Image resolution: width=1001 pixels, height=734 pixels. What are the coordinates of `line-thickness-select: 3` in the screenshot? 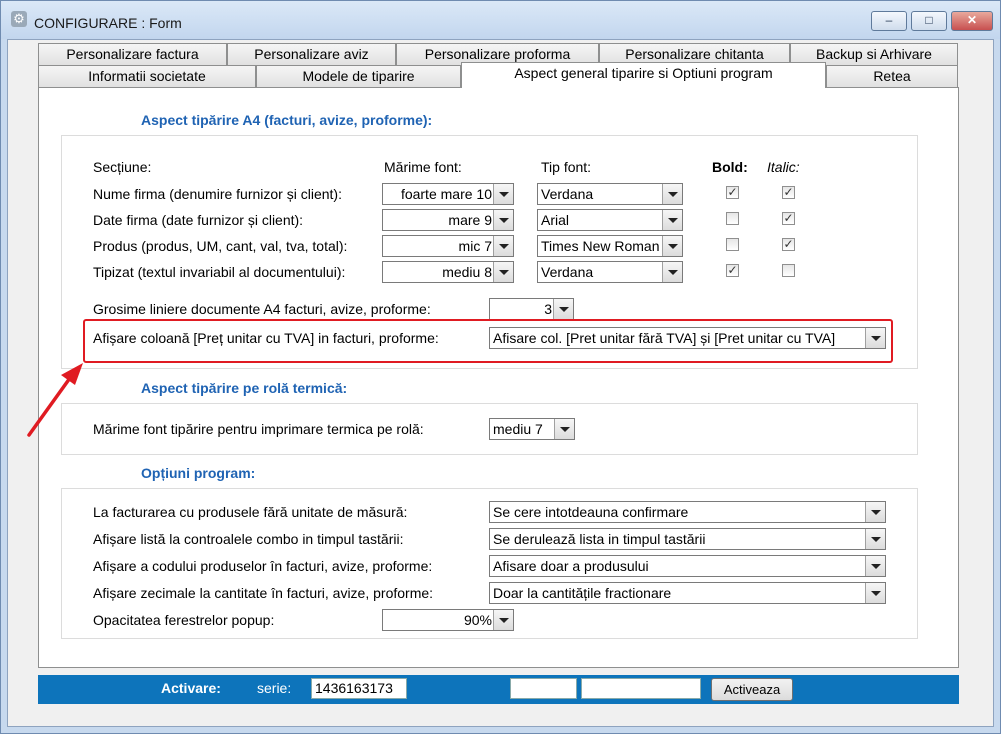 It's located at (531, 309).